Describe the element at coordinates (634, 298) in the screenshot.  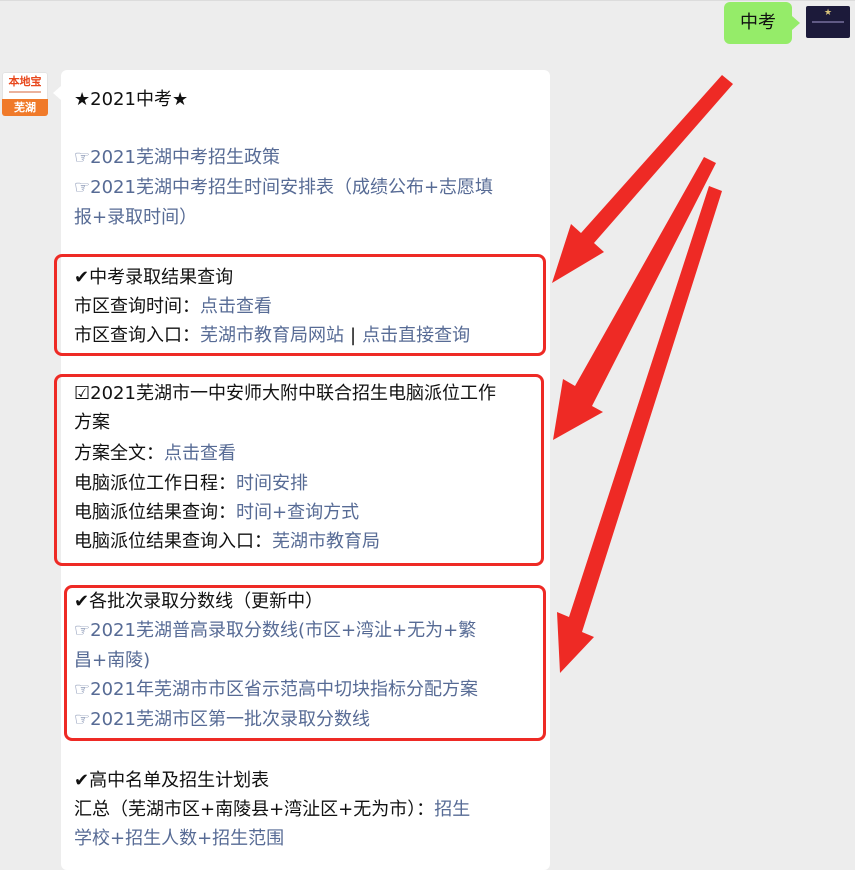
I see `arrow-to-computer-allocation` at that location.